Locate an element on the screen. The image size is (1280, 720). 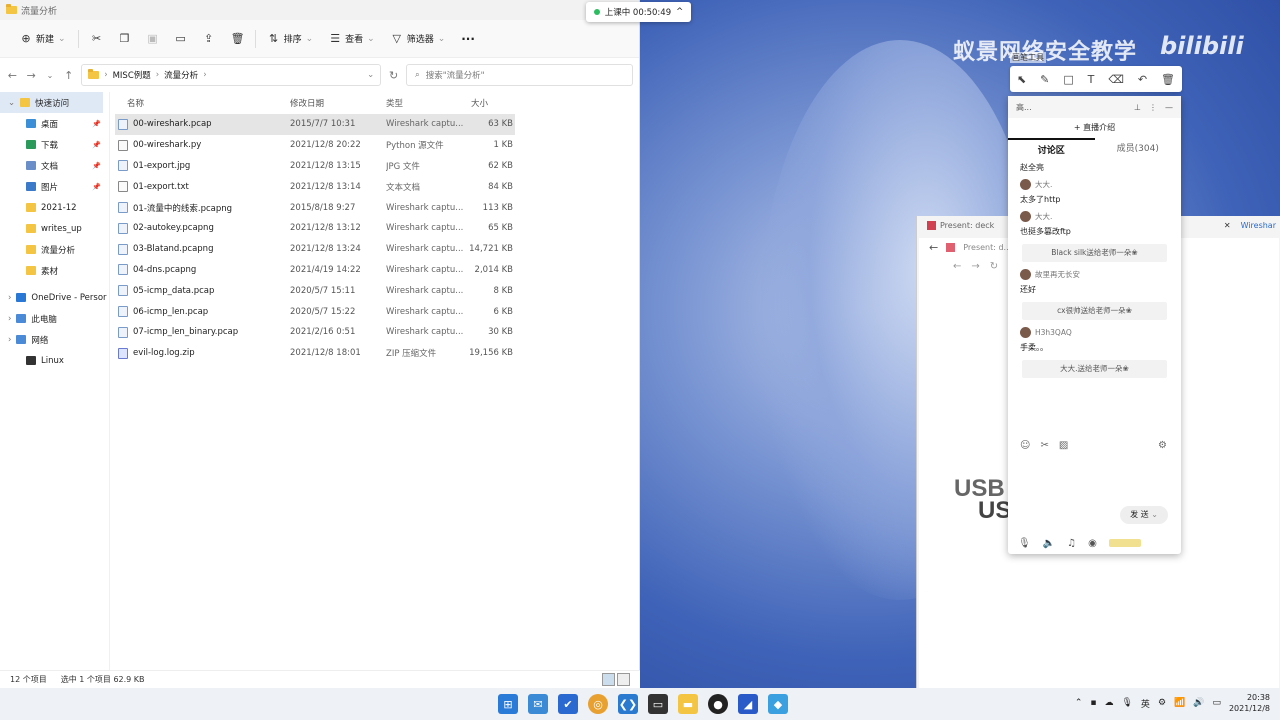
breadcrumb-misc: MISC例题 is located at coordinates (132, 75).